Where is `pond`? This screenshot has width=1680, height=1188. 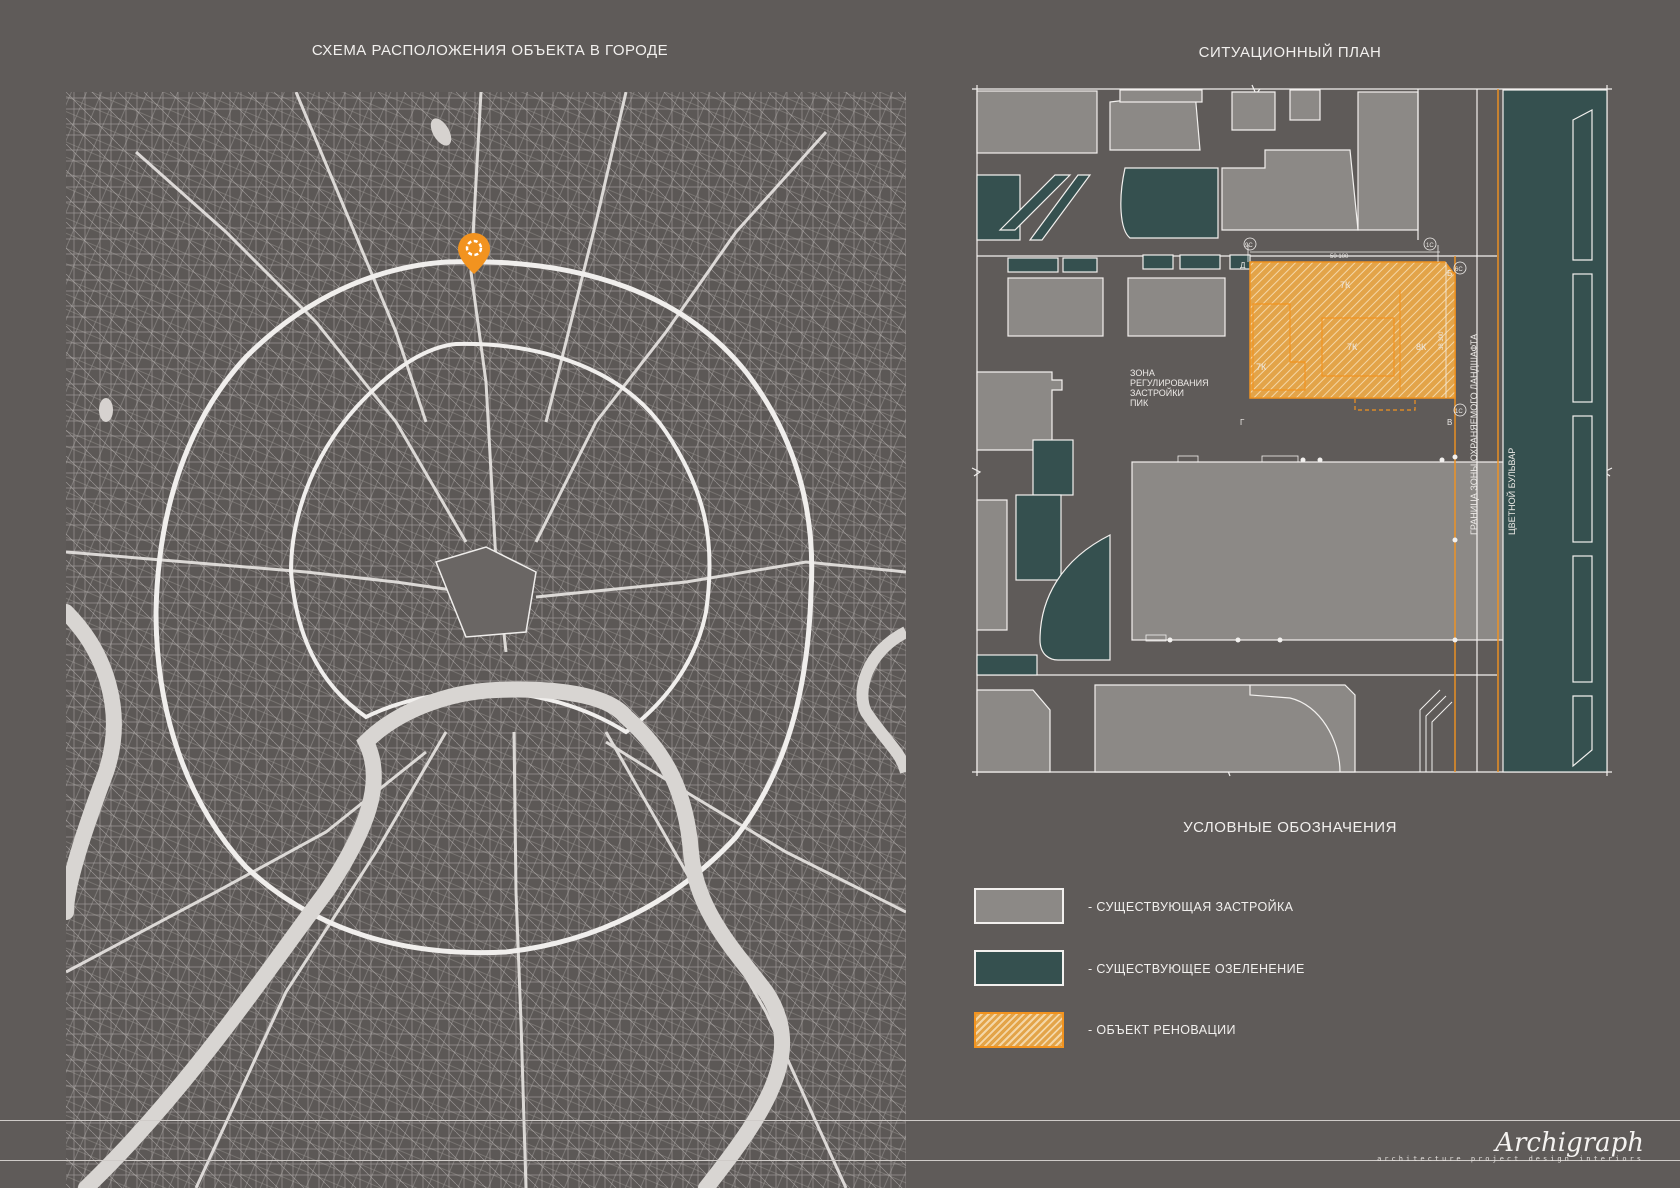
pond is located at coordinates (106, 410).